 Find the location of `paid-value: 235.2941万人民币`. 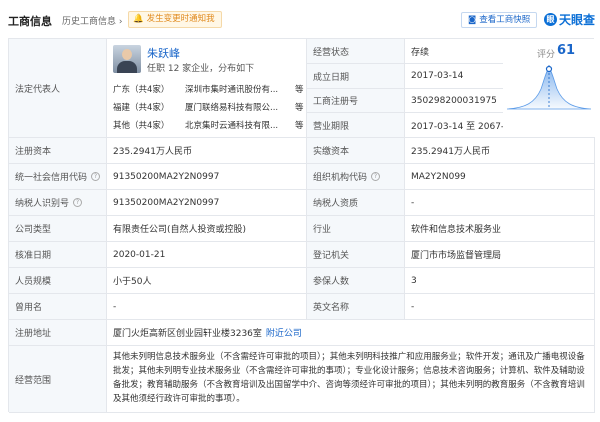

paid-value: 235.2941万人民币 is located at coordinates (500, 151).